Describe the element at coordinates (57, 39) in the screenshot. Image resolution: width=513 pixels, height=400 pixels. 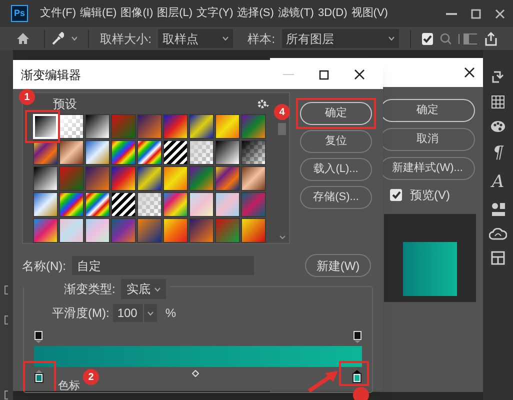
I see `eyedropper-icon` at that location.